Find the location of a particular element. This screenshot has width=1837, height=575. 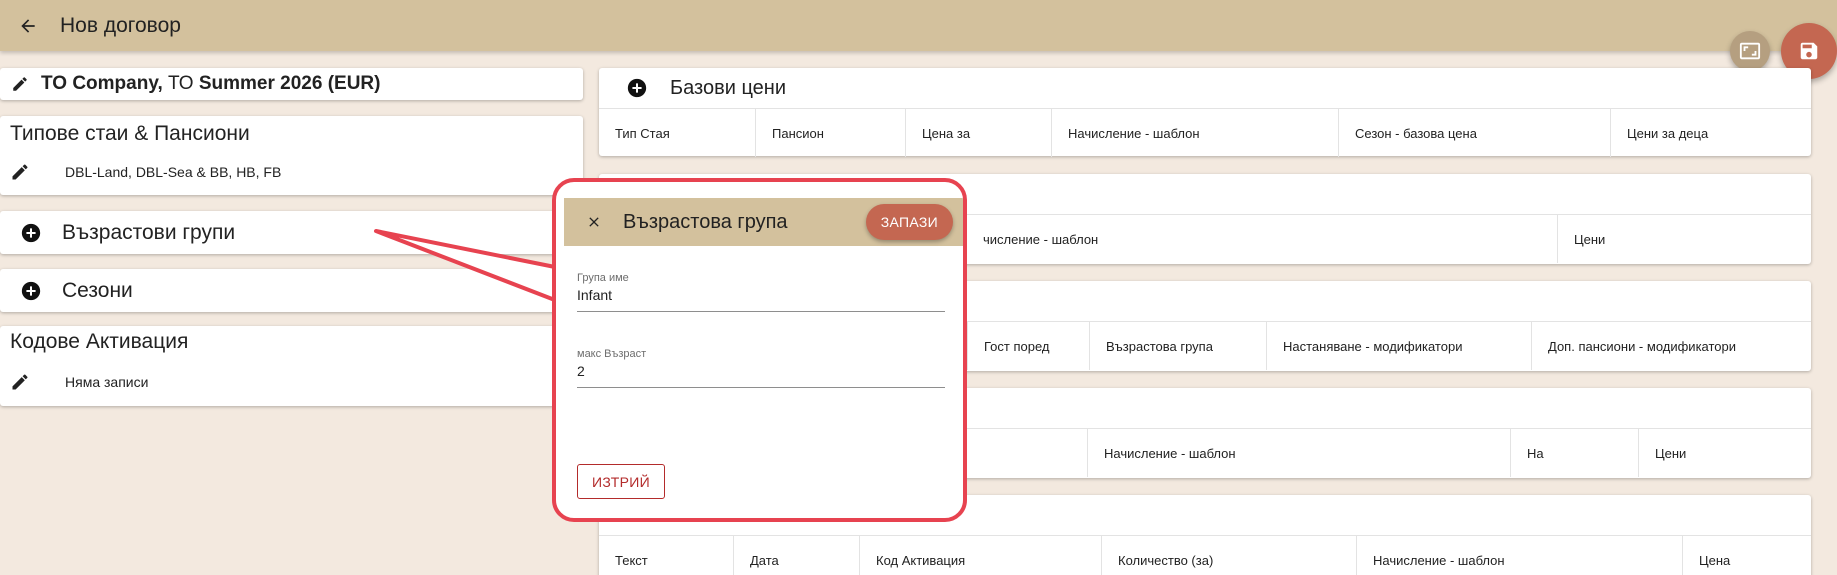

back-button is located at coordinates (28, 25).